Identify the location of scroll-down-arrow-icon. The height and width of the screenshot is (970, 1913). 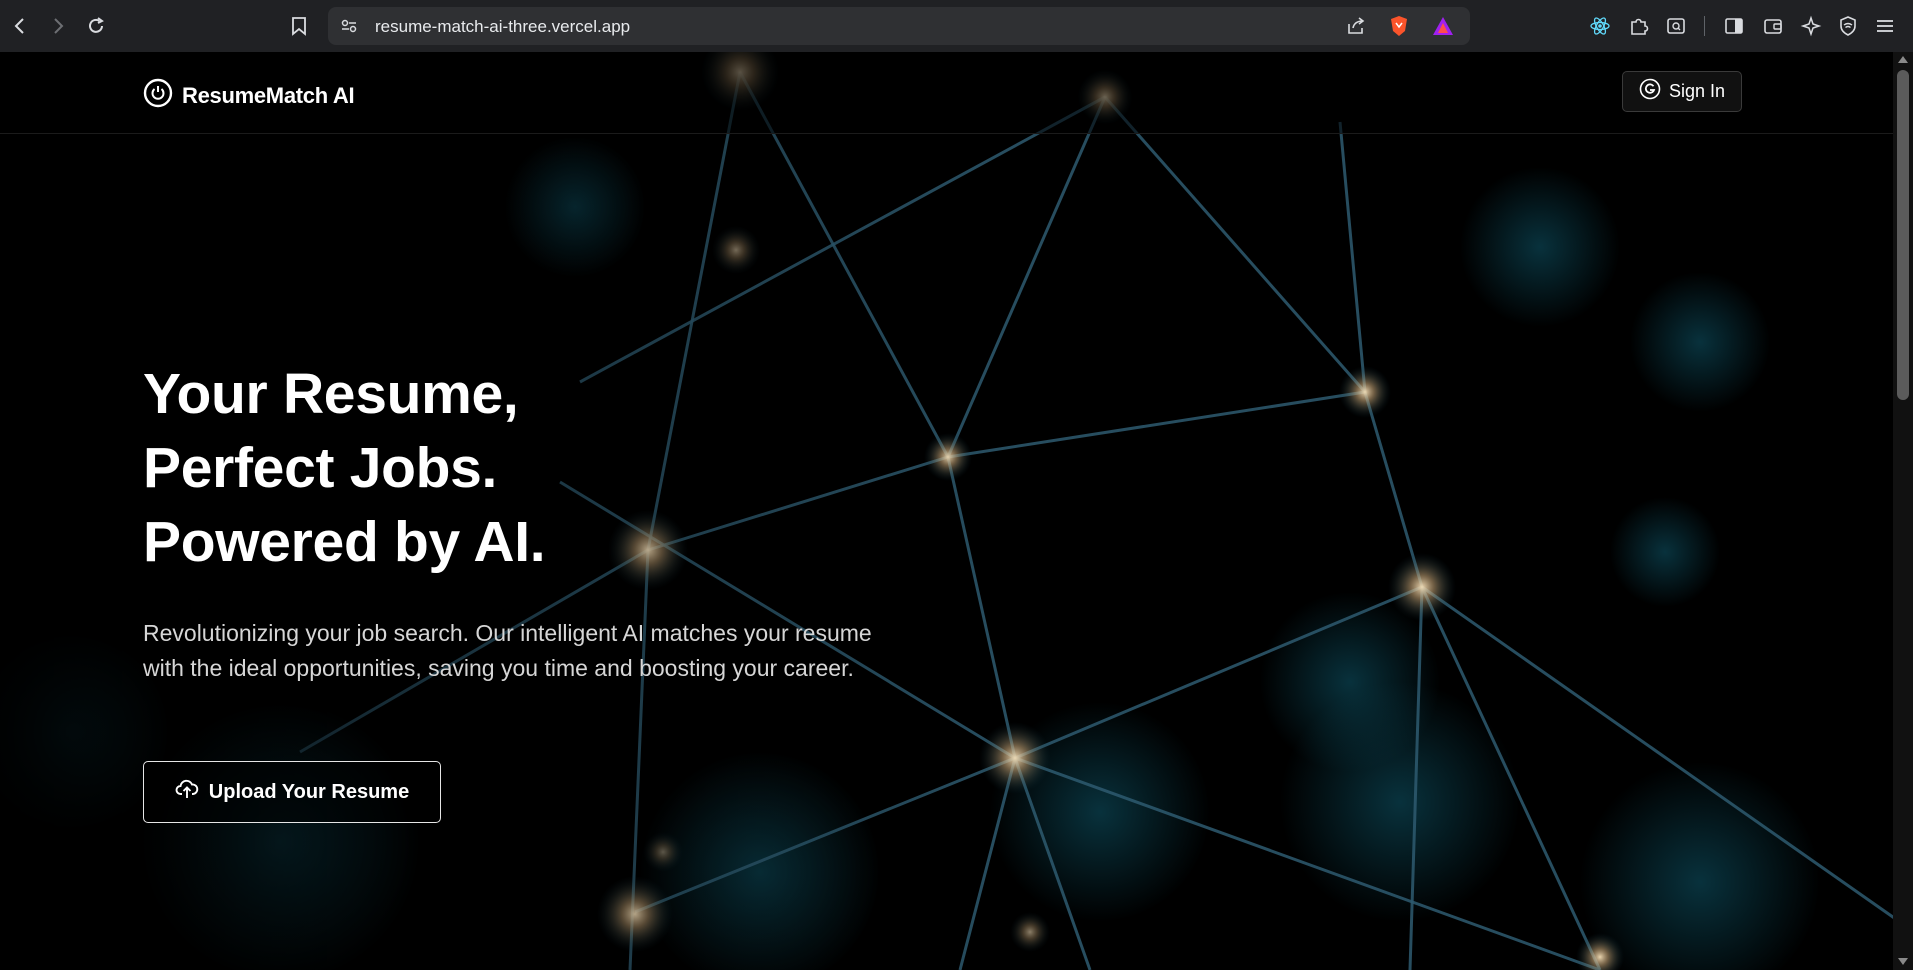
(1903, 961).